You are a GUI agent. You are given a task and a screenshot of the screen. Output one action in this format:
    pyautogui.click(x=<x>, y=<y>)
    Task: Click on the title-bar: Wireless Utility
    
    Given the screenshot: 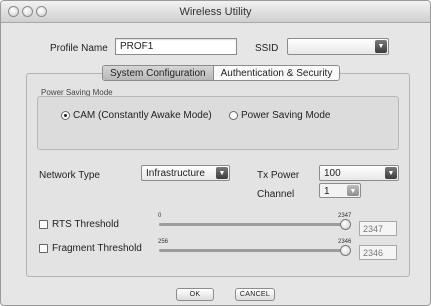 What is the action you would take?
    pyautogui.click(x=215, y=12)
    